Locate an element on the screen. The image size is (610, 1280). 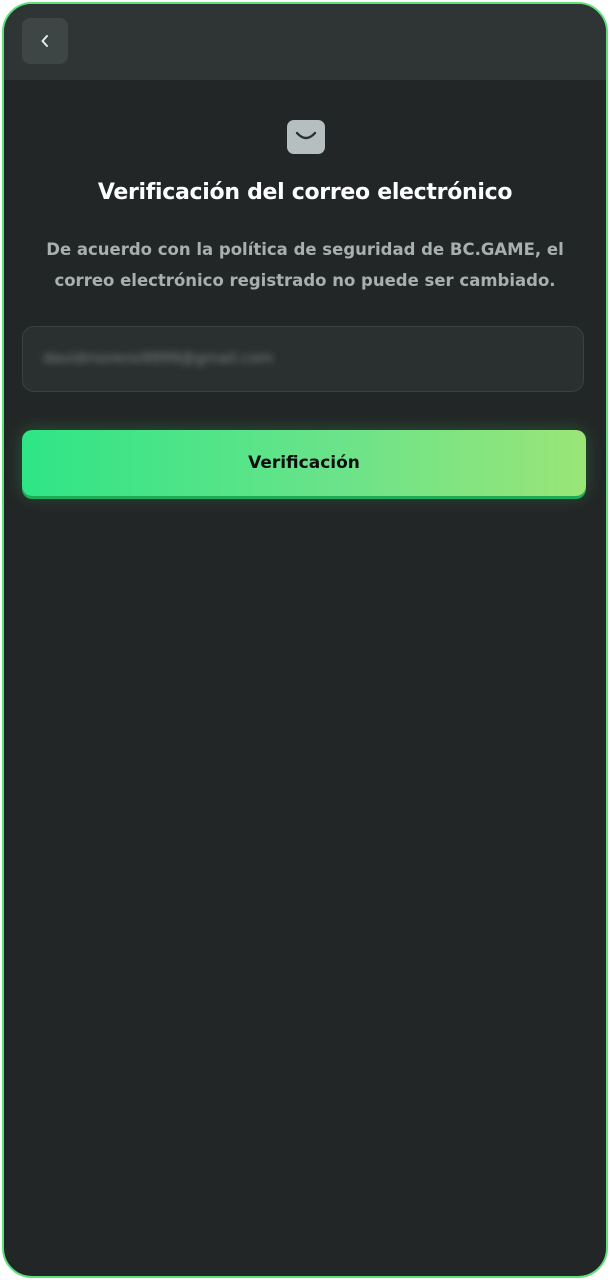
page-title: Verificación del correo electrónico is located at coordinates (305, 192).